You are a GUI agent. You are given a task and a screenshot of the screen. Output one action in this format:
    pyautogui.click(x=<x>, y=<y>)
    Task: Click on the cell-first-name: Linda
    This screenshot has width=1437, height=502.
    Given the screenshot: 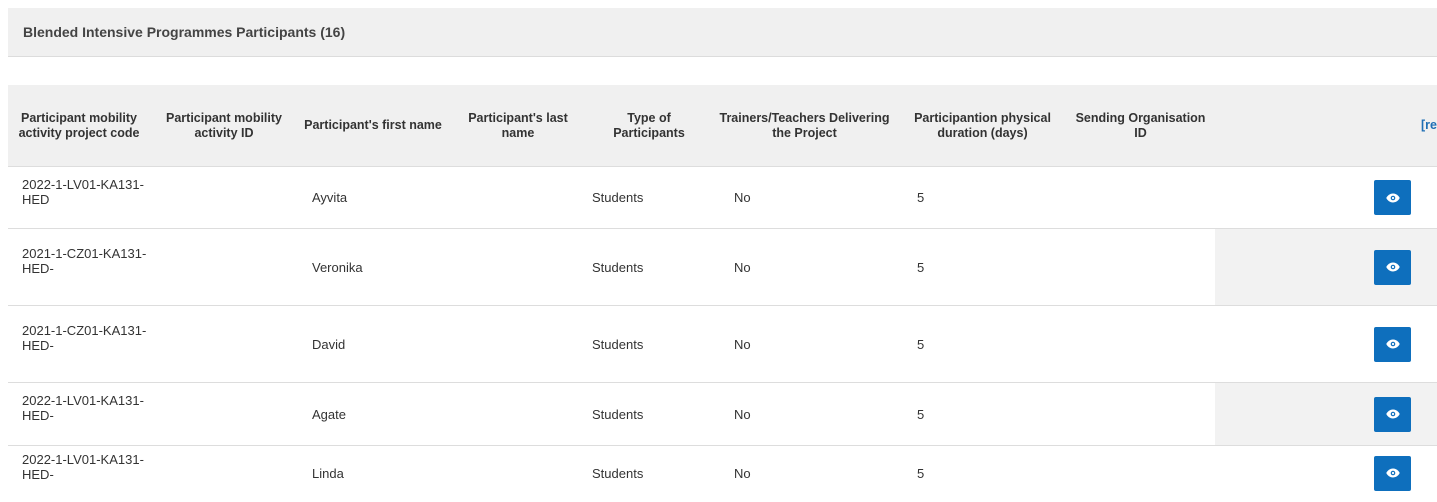 What is the action you would take?
    pyautogui.click(x=373, y=472)
    